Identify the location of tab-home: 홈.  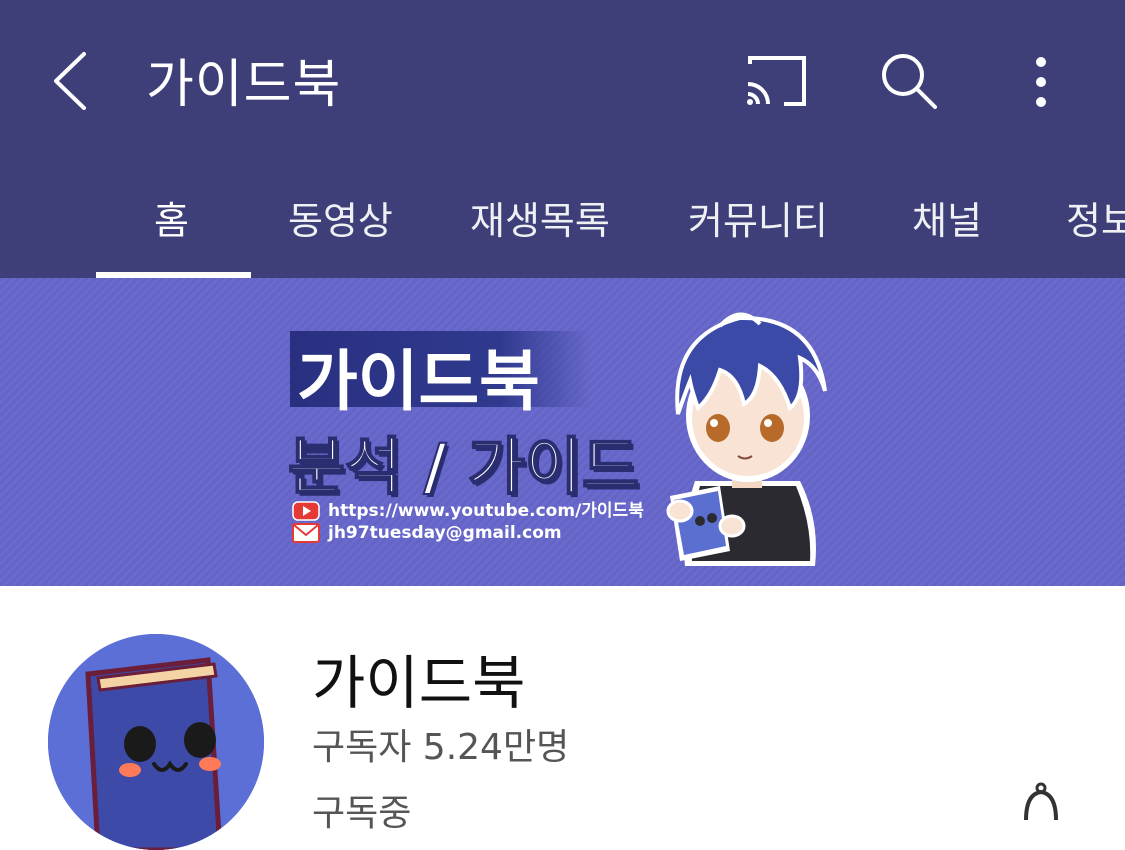
(171, 217).